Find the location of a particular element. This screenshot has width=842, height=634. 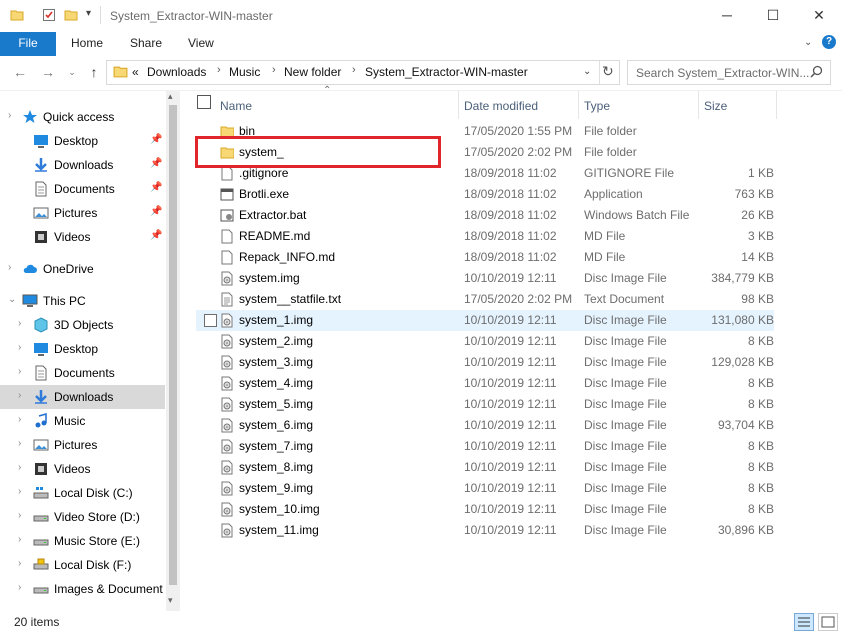

sidebar-item-images-document: › Images & Document is located at coordinates (82, 589).